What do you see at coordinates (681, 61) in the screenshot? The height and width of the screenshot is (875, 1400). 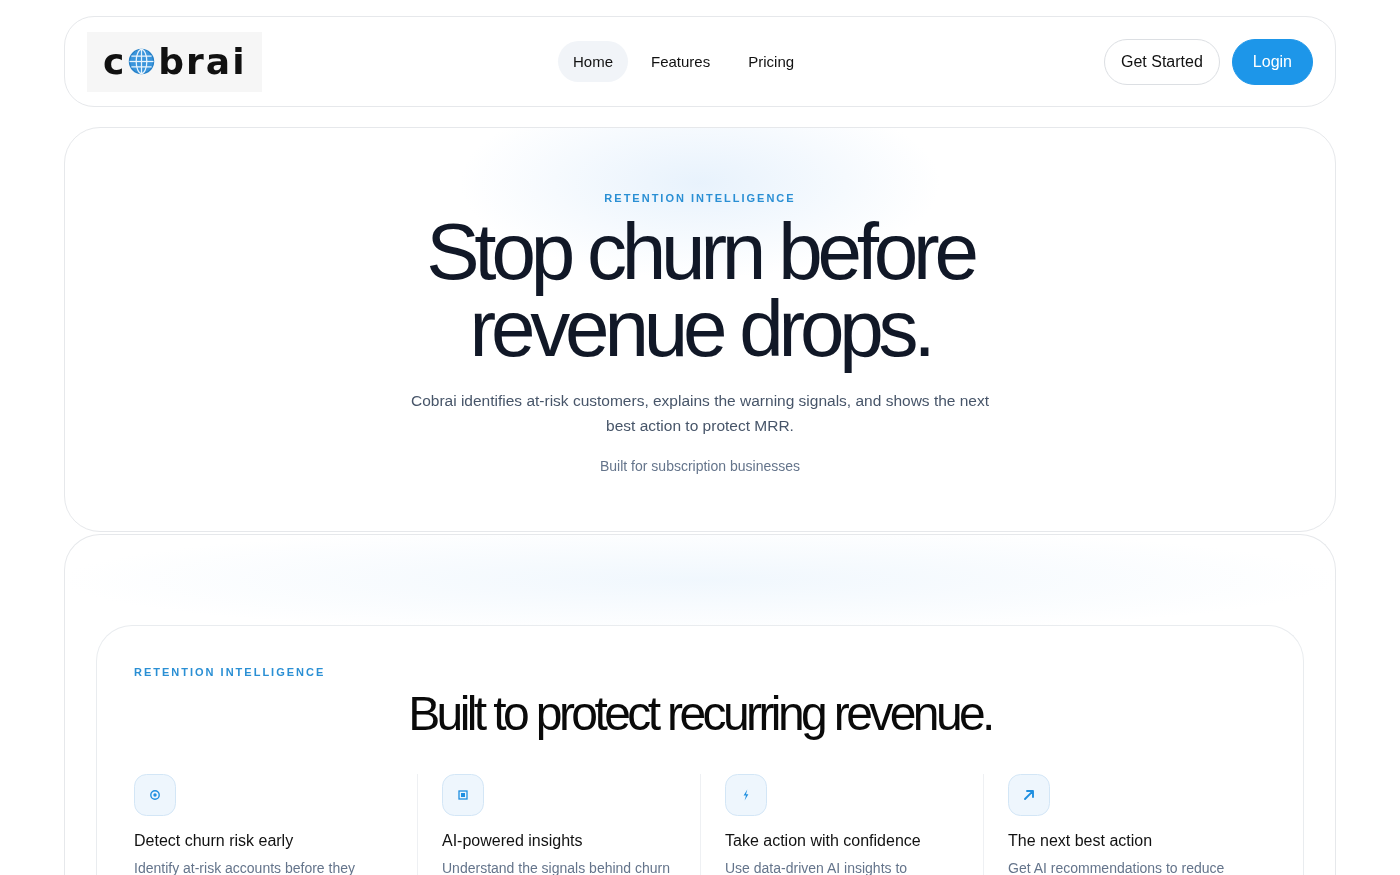 I see `nav-link: Features` at bounding box center [681, 61].